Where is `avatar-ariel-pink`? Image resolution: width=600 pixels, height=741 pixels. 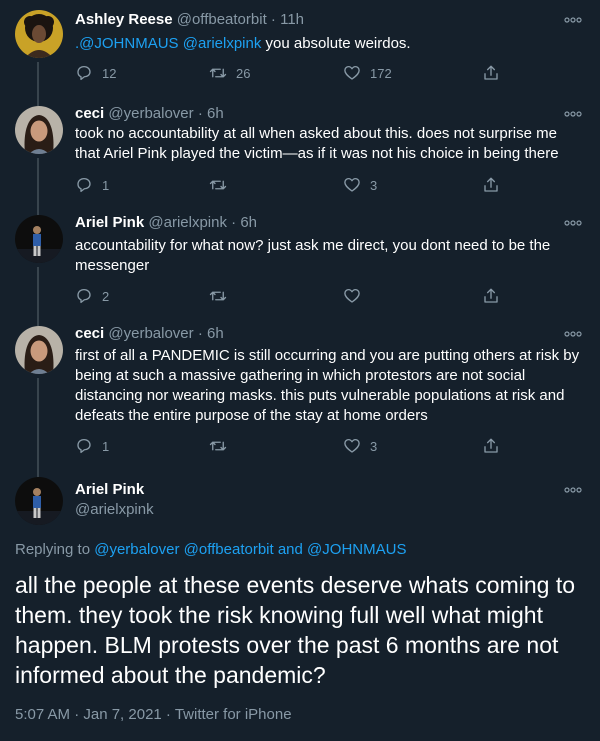 avatar-ariel-pink is located at coordinates (39, 239).